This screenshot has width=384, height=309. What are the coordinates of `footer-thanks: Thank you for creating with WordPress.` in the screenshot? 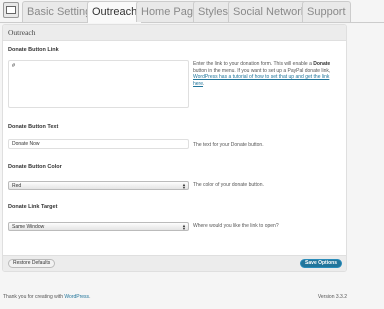 It's located at (46, 297).